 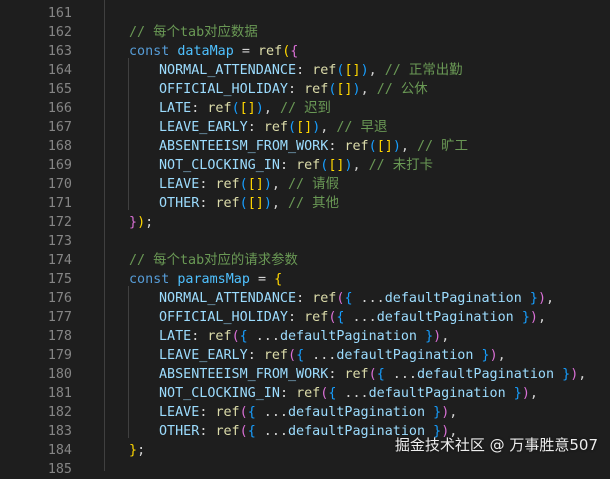 I want to click on code-line: 182 LEAVE: ref({ ...defaultPagination }),, so click(x=305, y=412).